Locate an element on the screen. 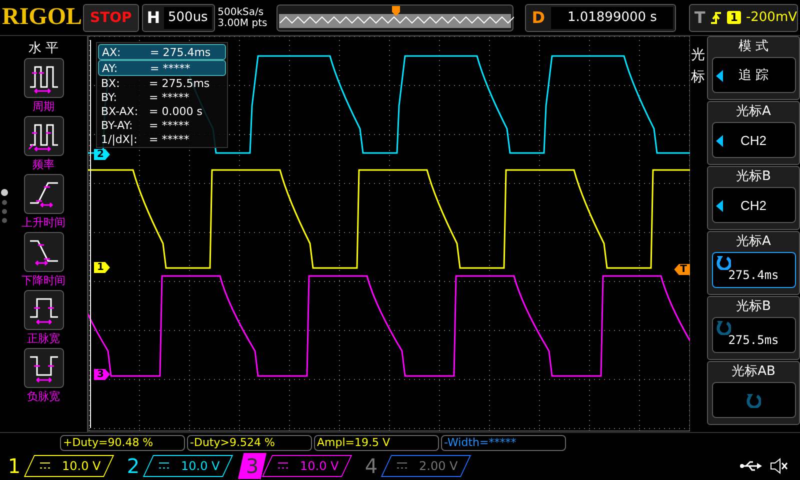  delay-box: D 1.01899000 s is located at coordinates (600, 18).